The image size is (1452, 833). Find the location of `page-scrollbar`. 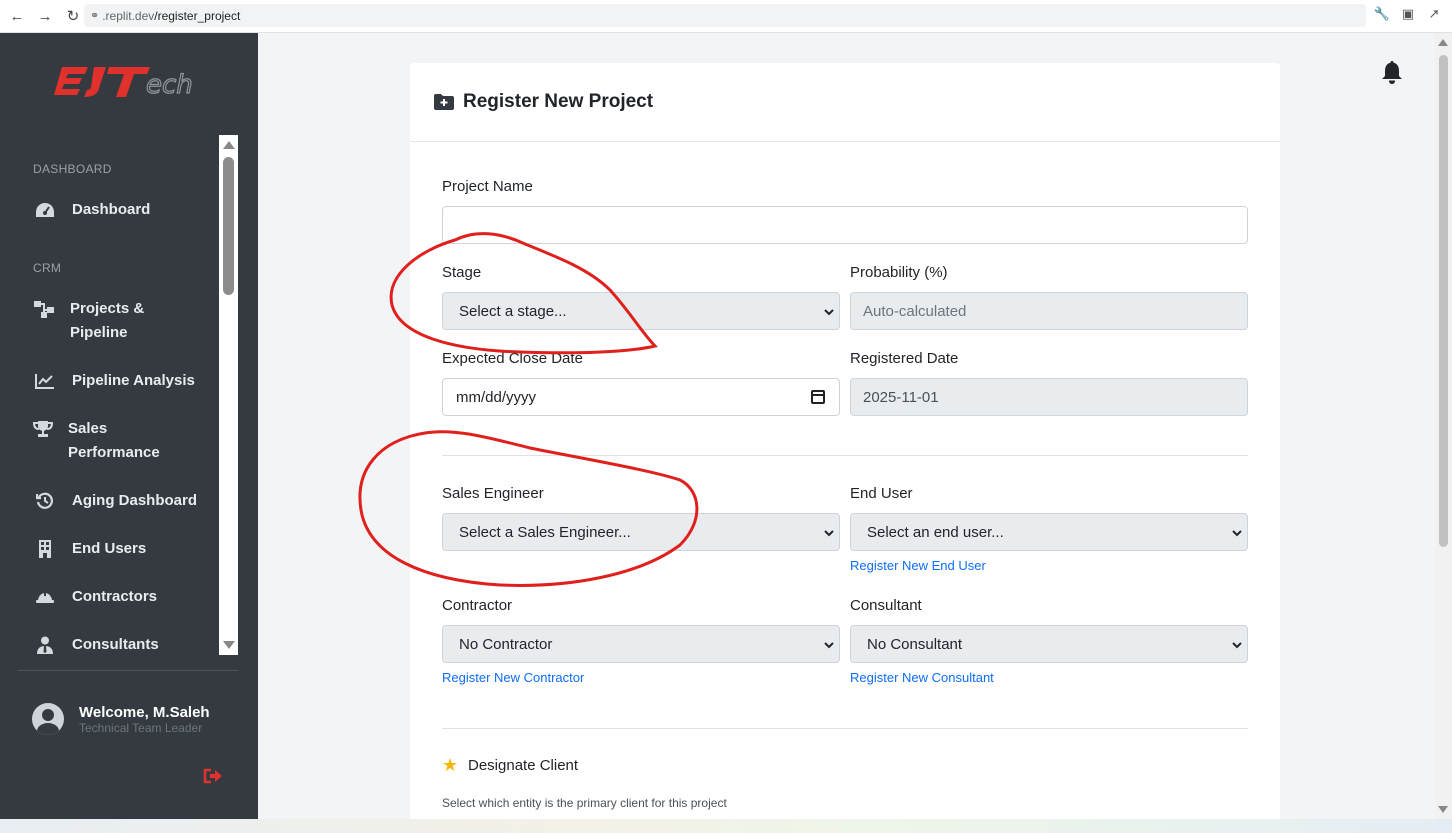

page-scrollbar is located at coordinates (1443, 426).